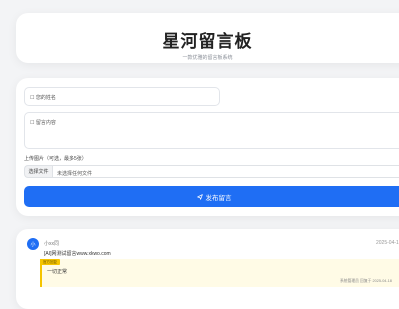  I want to click on reply-text: 一切正常, so click(57, 272).